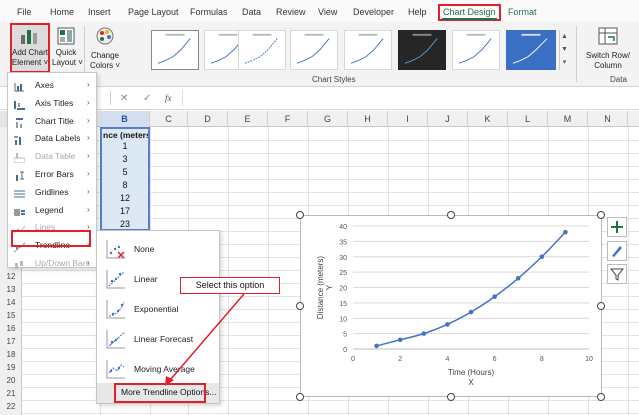  Describe the element at coordinates (52, 210) in the screenshot. I see `menu-item-legend: Legend ›` at that location.